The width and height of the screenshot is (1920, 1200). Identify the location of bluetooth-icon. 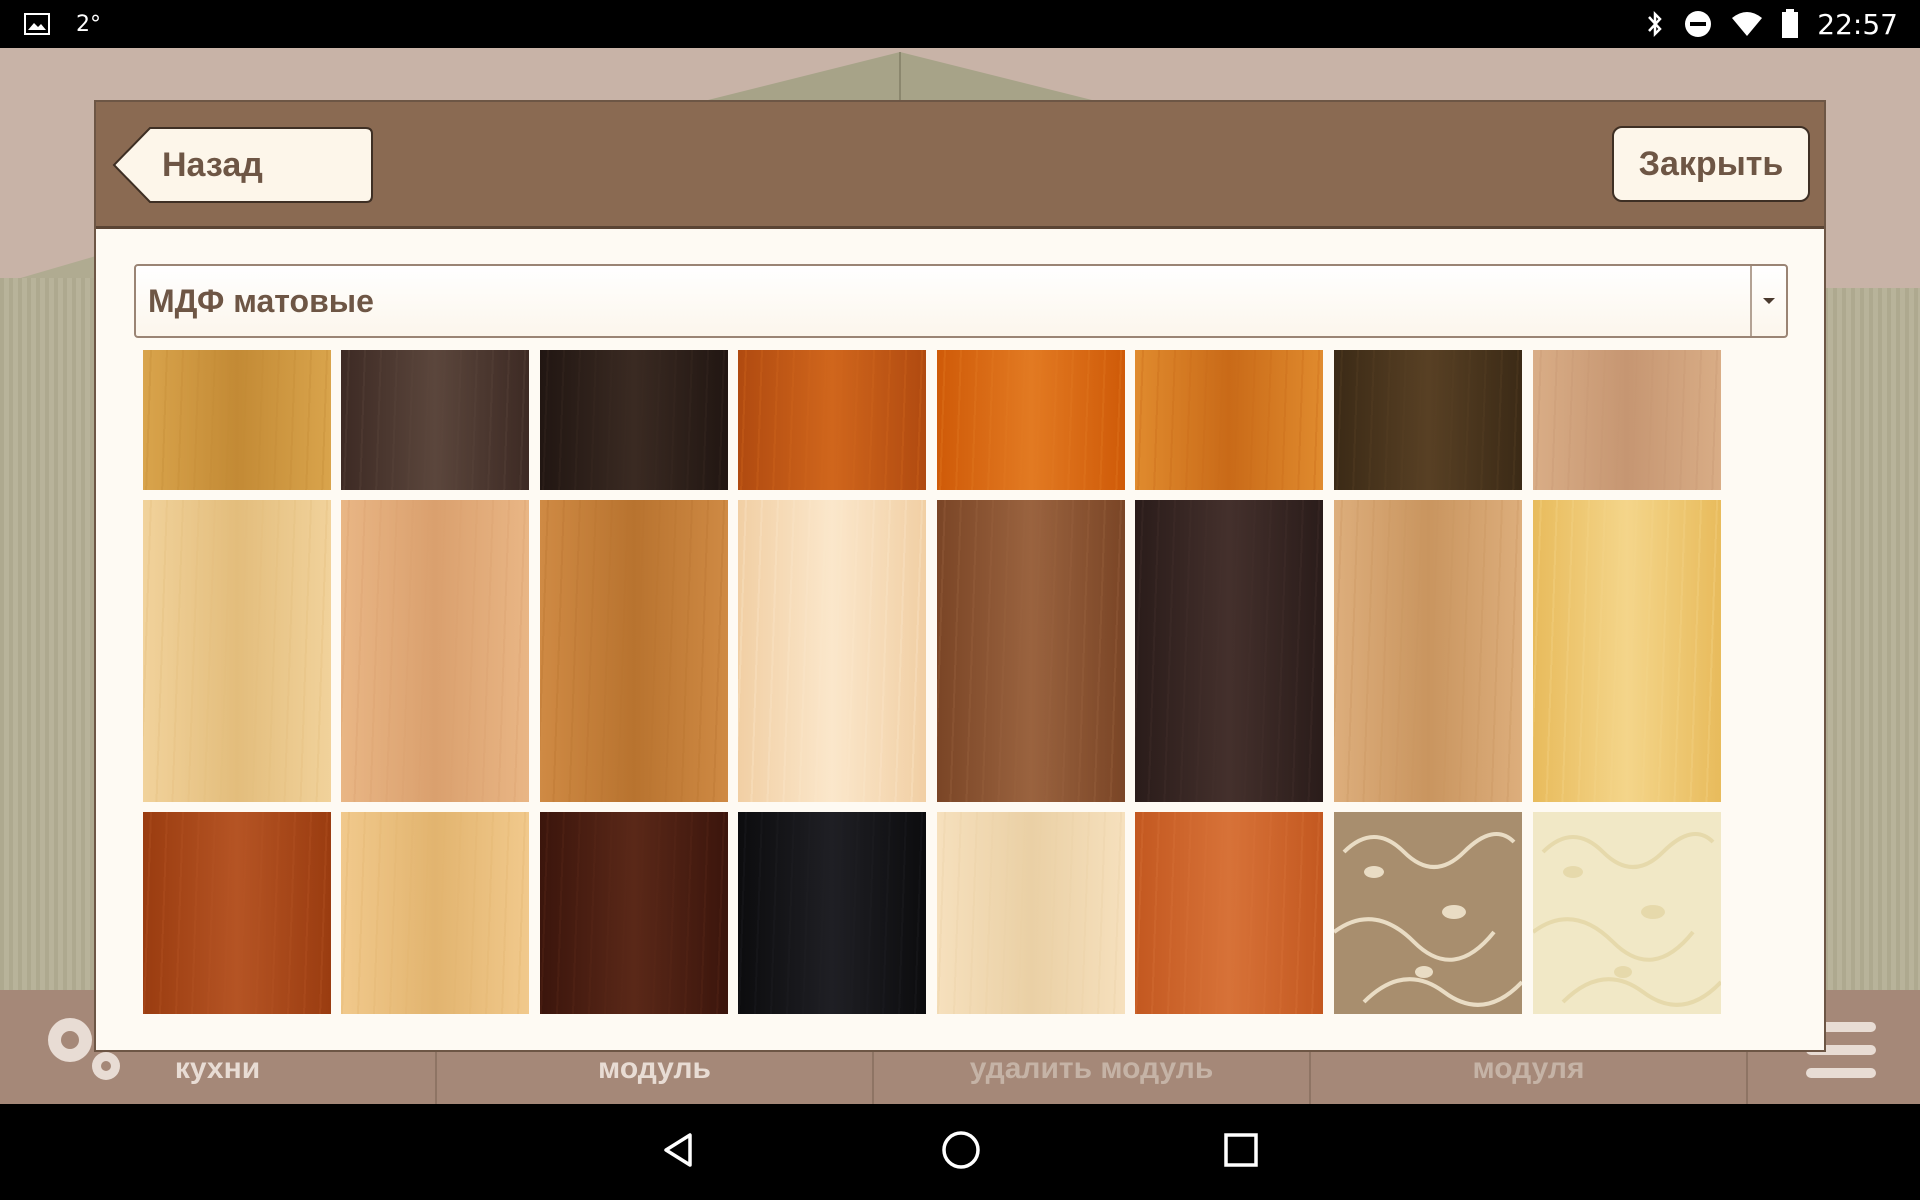
(1655, 24).